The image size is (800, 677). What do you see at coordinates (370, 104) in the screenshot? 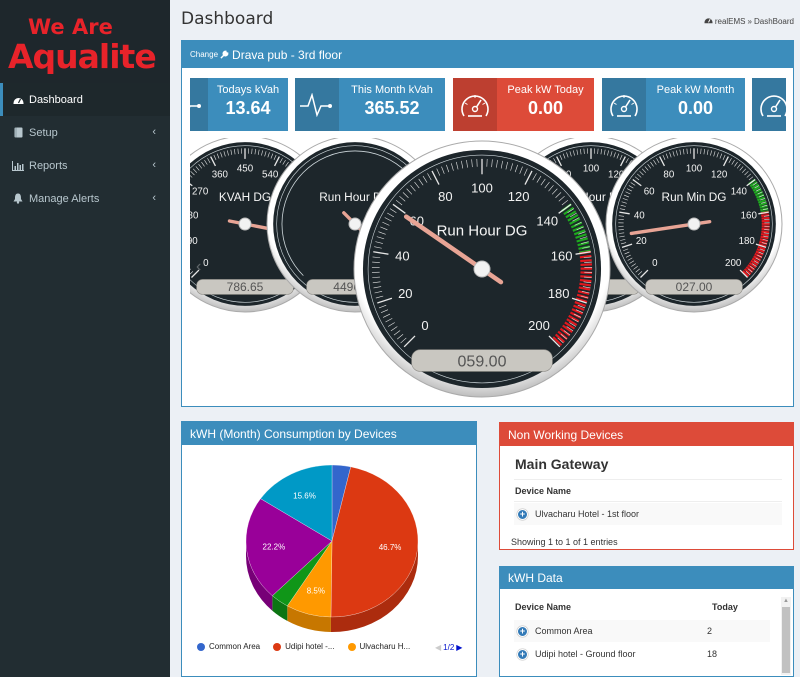
I see `stat-tile-month-kvah: This Month kVah 365.52` at bounding box center [370, 104].